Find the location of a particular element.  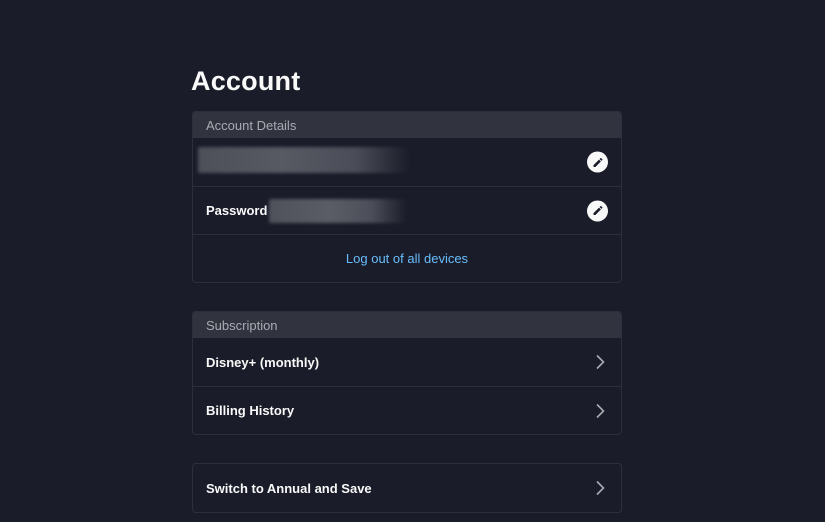

logout-all-devices-link: Log out of all devices is located at coordinates (407, 258).